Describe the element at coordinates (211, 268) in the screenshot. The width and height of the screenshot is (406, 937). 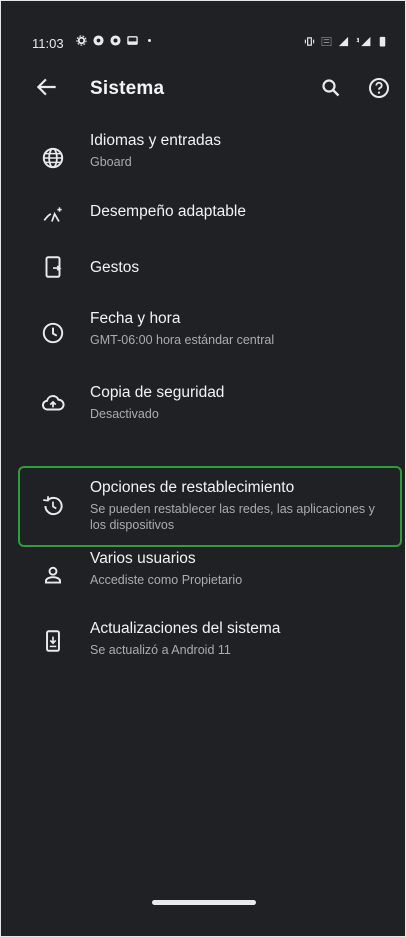
I see `list-item-gestos: Gestos` at that location.